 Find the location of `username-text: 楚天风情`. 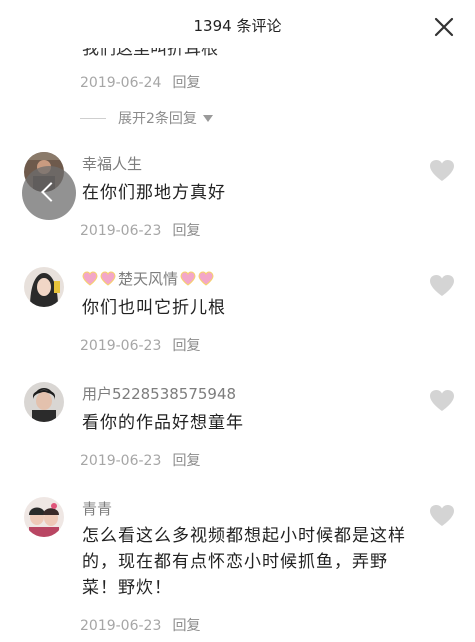

username-text: 楚天风情 is located at coordinates (148, 279).